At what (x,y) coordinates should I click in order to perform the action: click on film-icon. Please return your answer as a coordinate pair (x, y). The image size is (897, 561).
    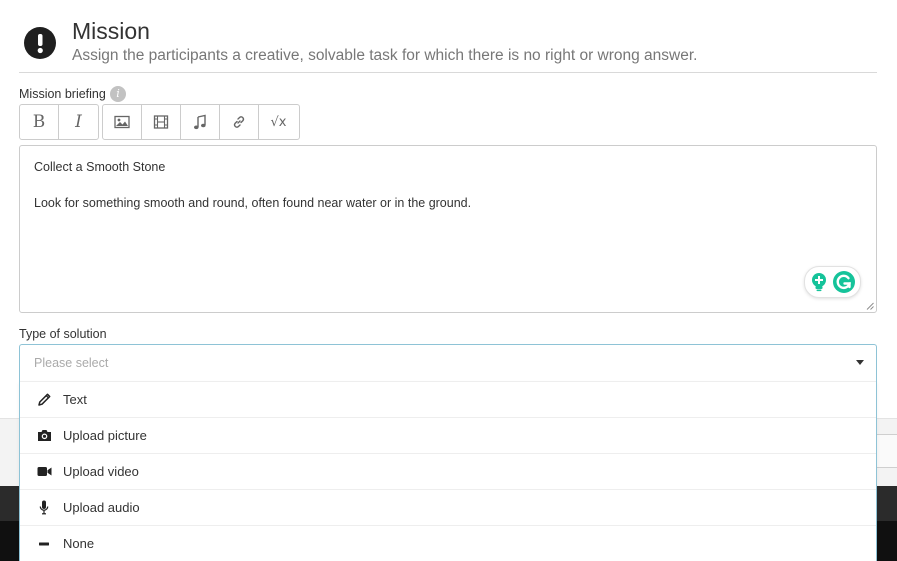
    Looking at the image, I should click on (161, 122).